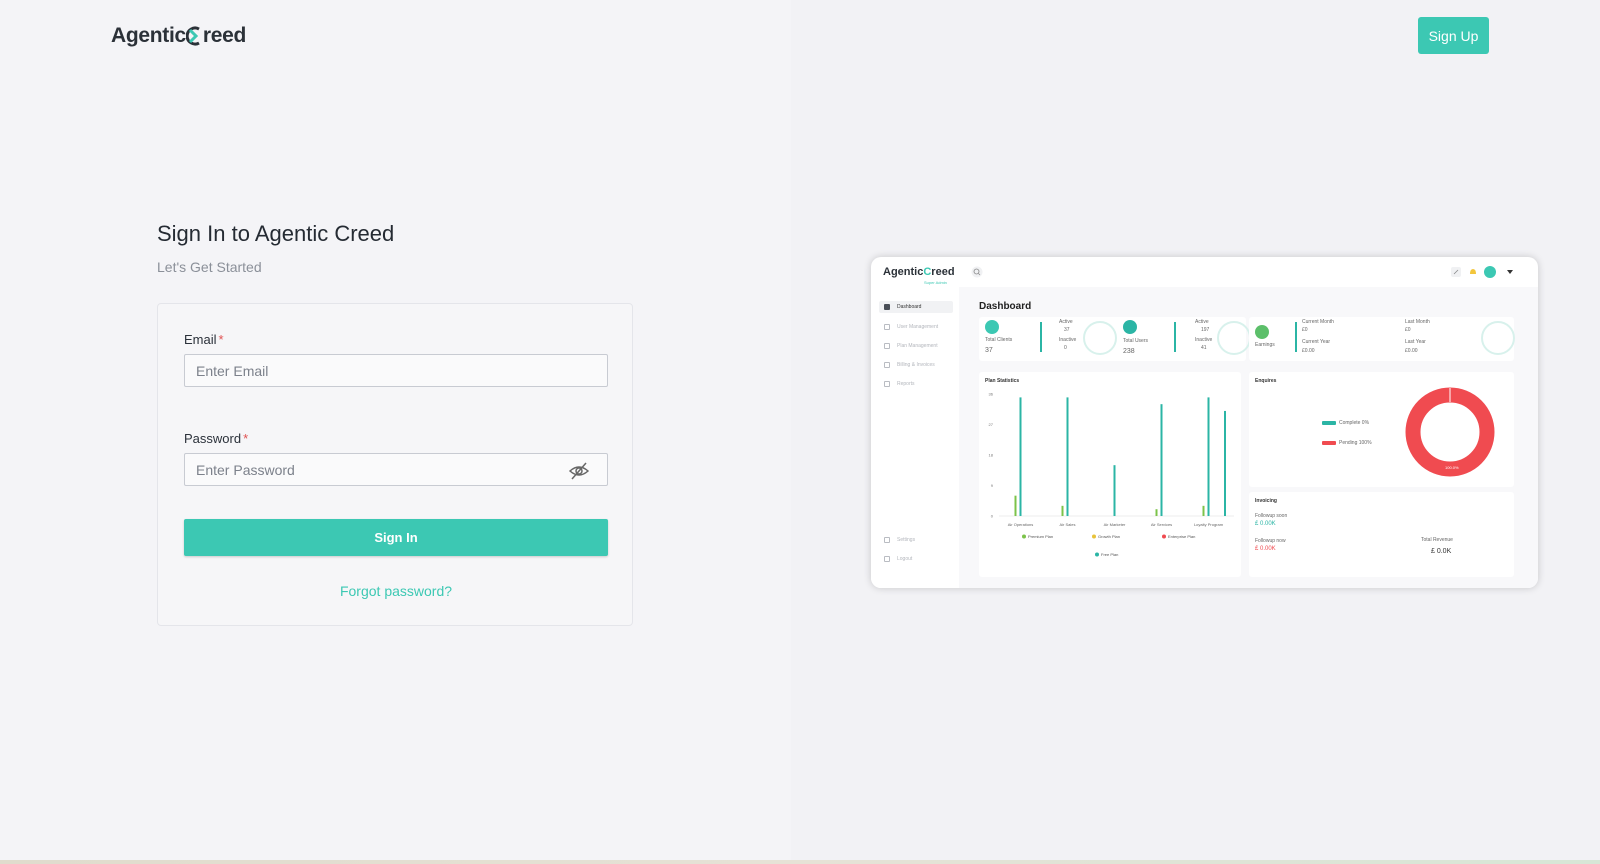  What do you see at coordinates (977, 272) in the screenshot?
I see `preview-search-icon` at bounding box center [977, 272].